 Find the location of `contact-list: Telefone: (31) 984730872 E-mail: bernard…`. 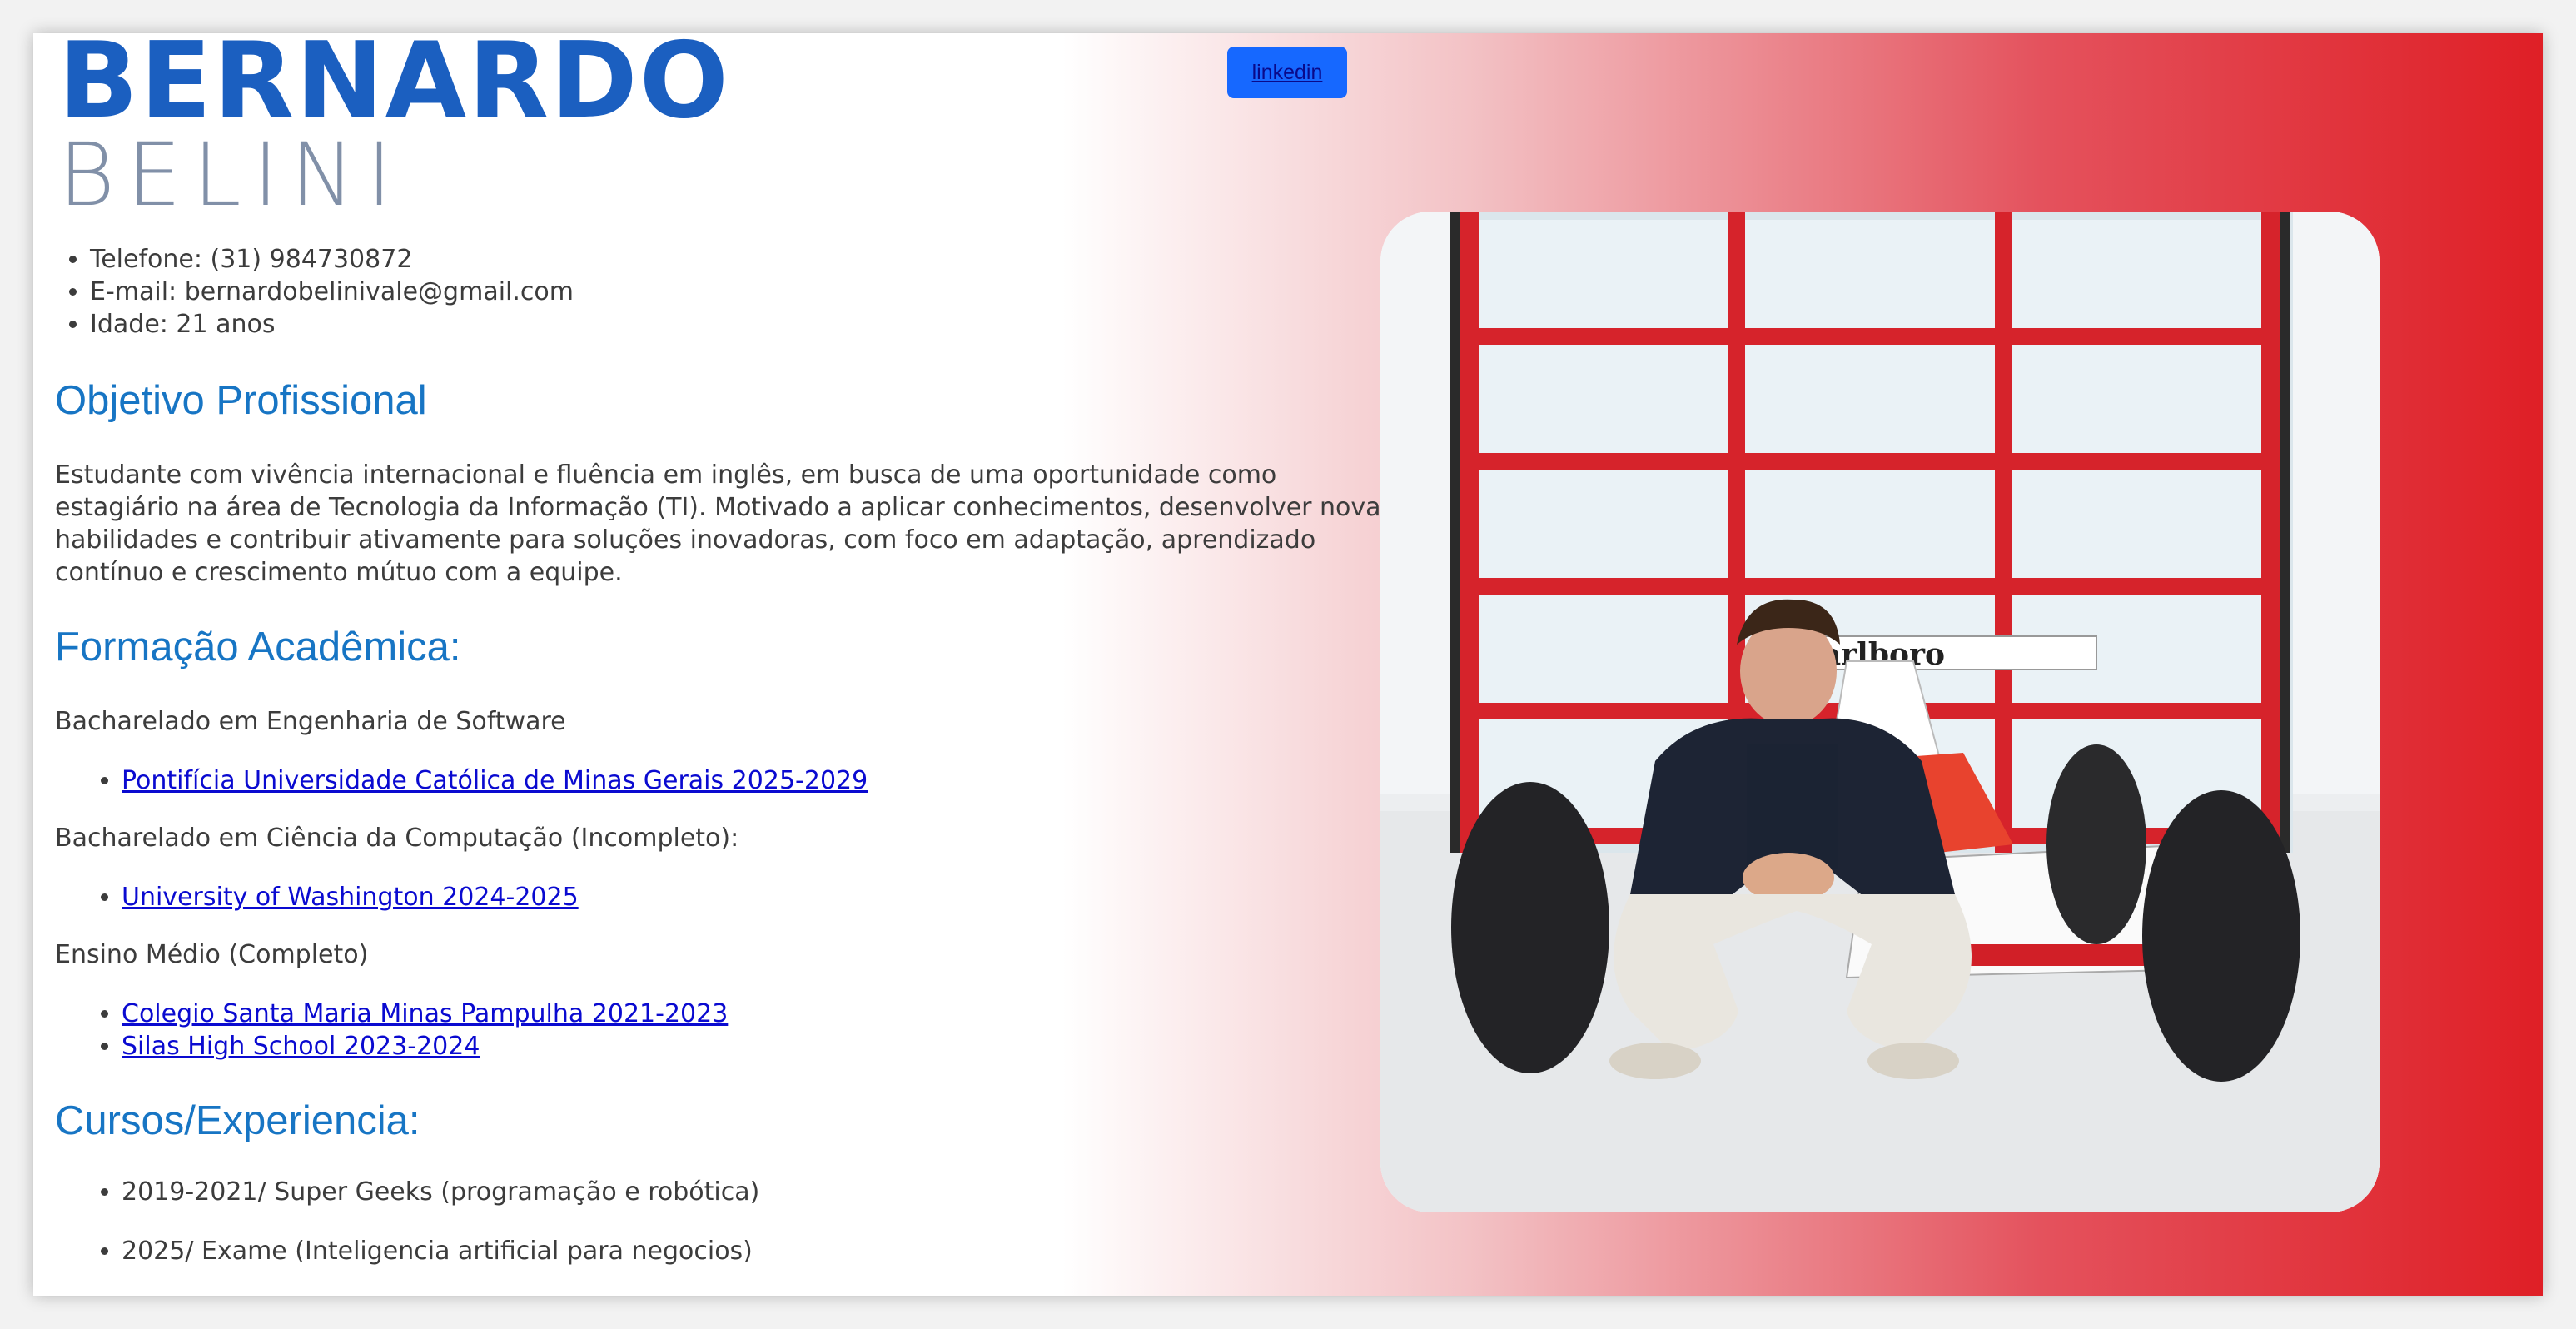

contact-list: Telefone: (31) 984730872 E-mail: bernard… is located at coordinates (725, 292).